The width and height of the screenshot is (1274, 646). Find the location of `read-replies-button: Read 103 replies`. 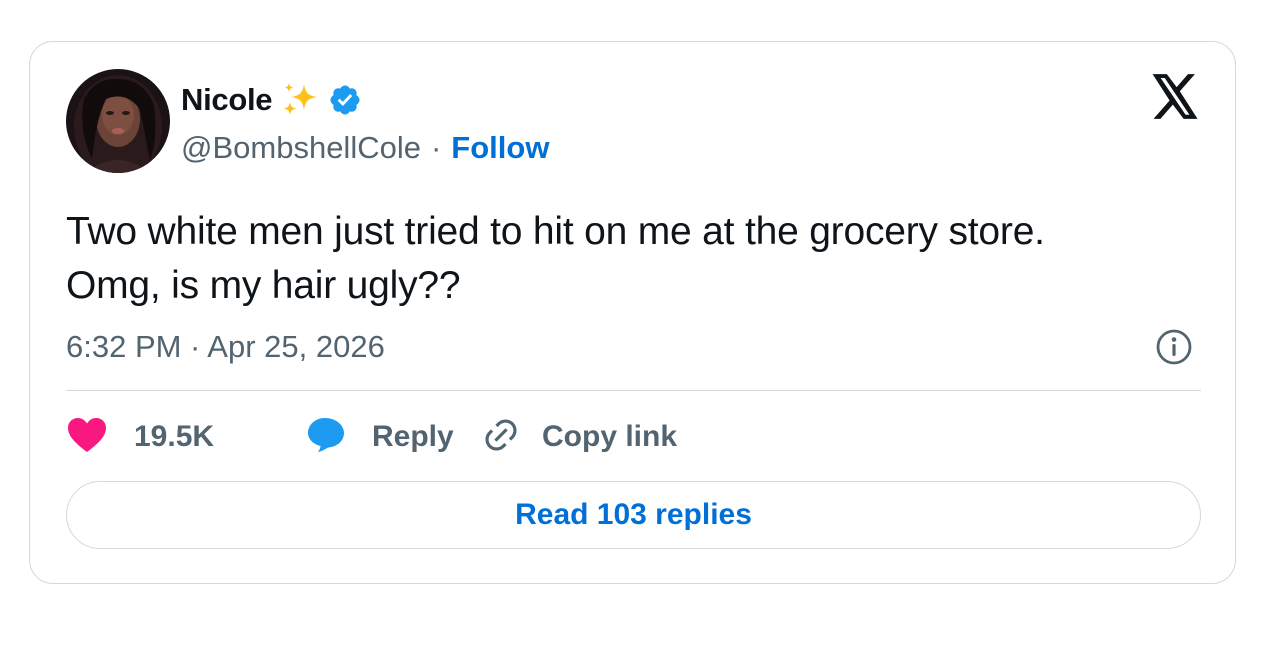

read-replies-button: Read 103 replies is located at coordinates (633, 515).